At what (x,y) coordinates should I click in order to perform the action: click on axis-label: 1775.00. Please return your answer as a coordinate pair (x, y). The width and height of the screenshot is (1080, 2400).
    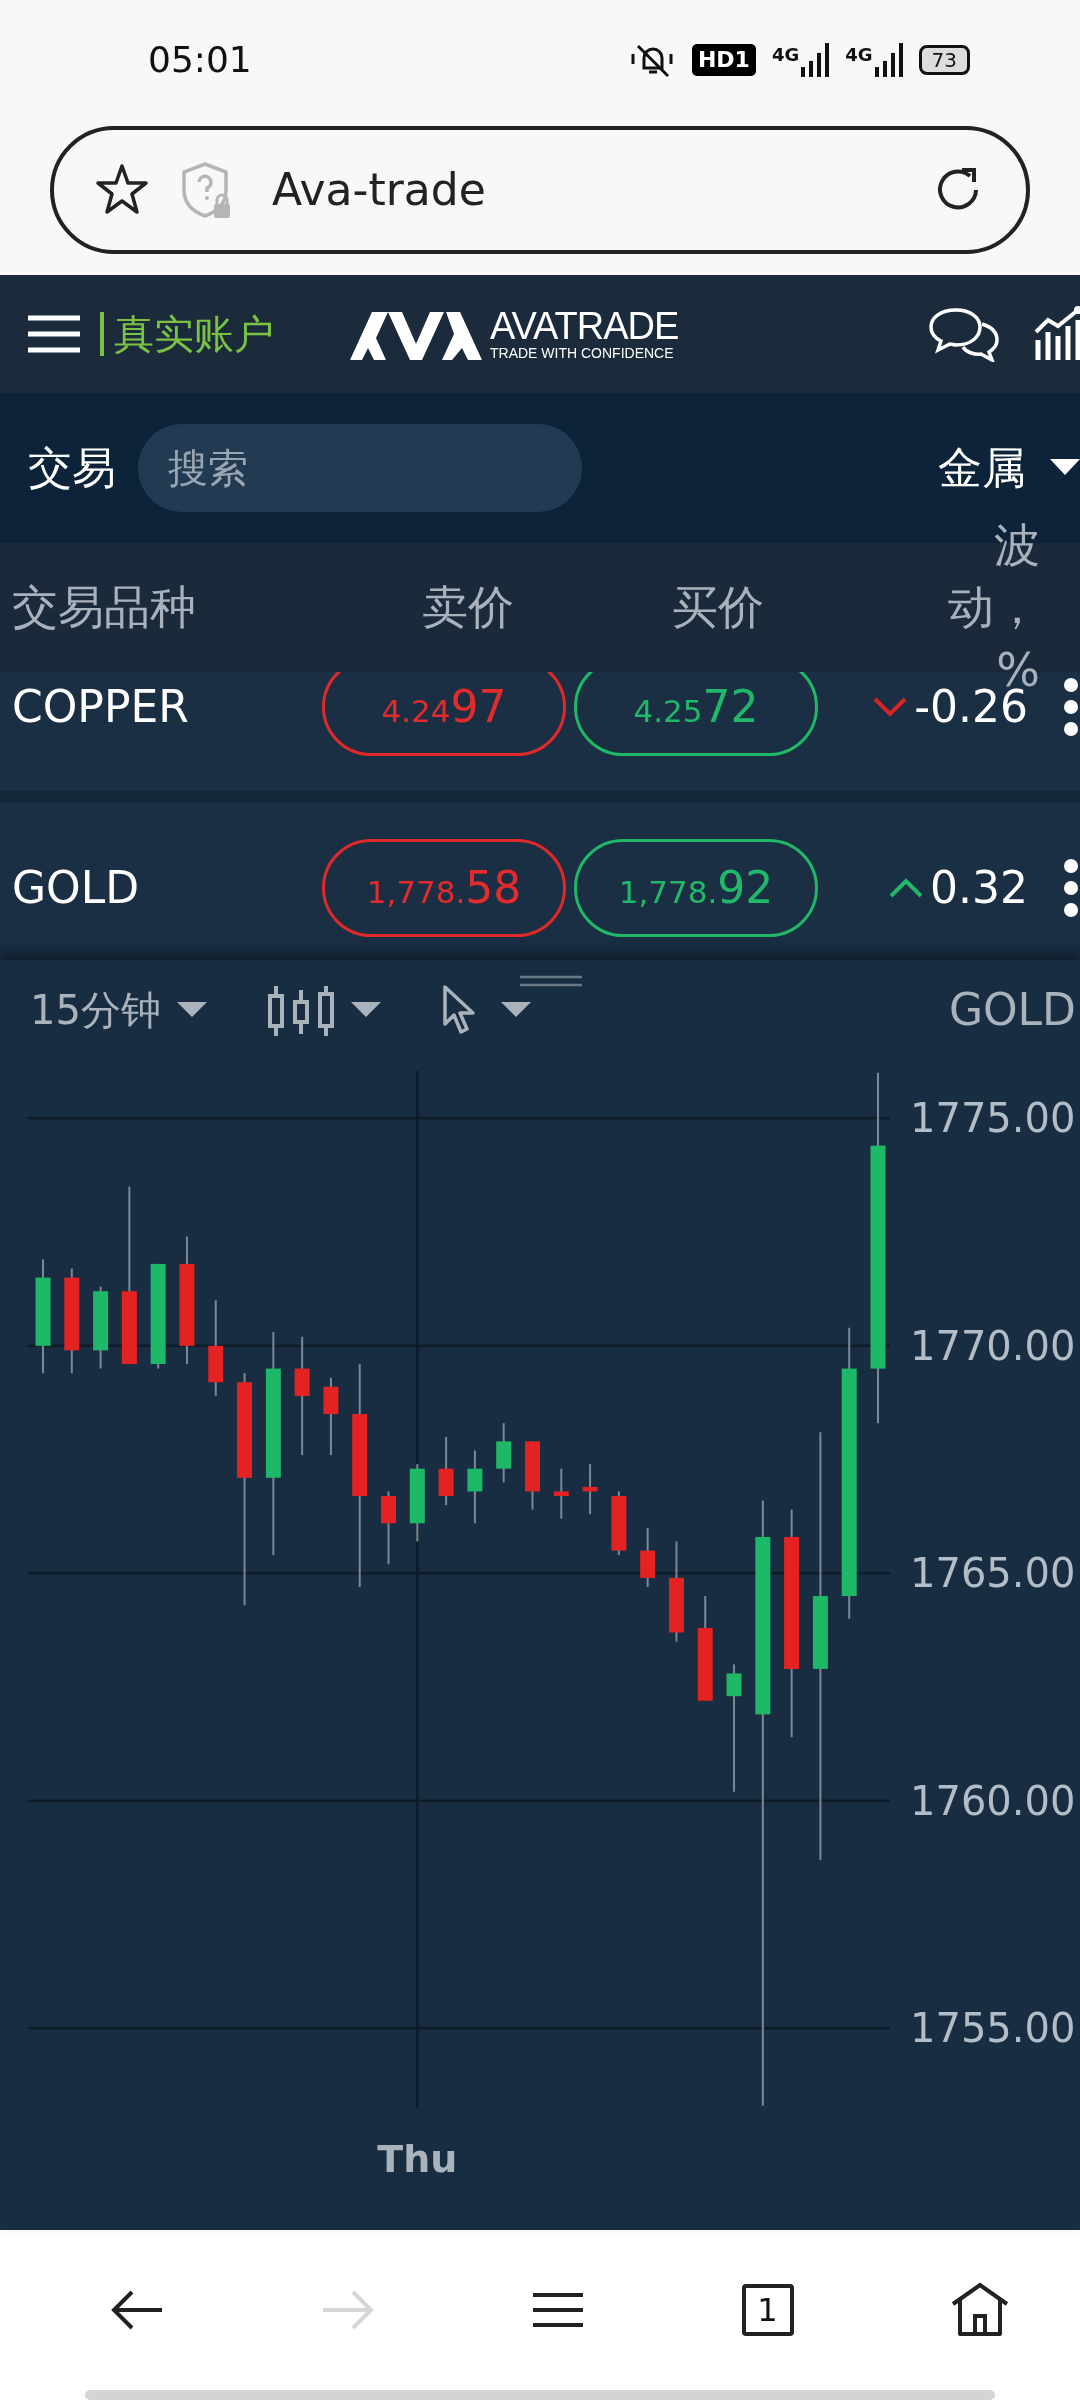
    Looking at the image, I should click on (993, 1118).